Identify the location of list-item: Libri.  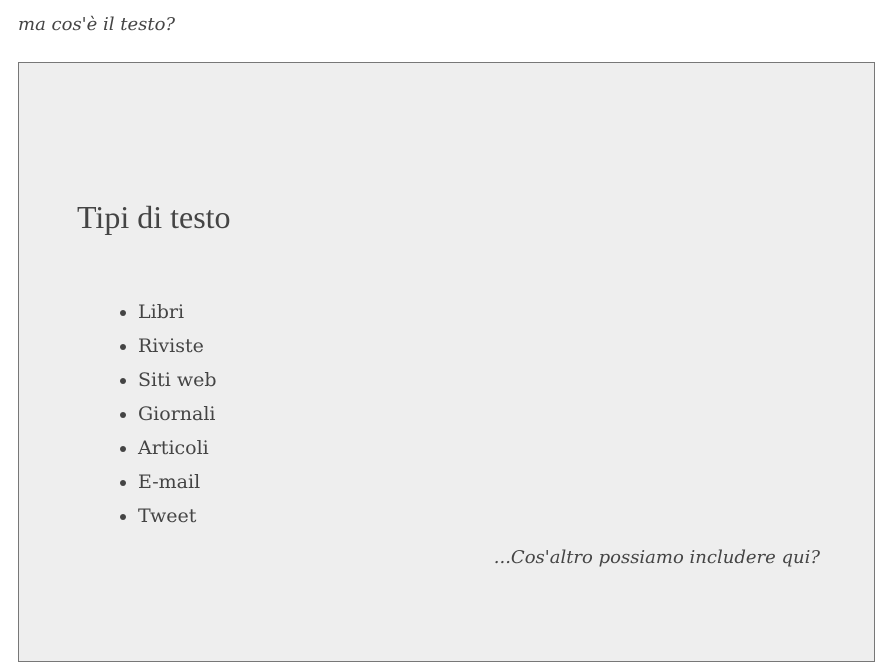
(177, 312).